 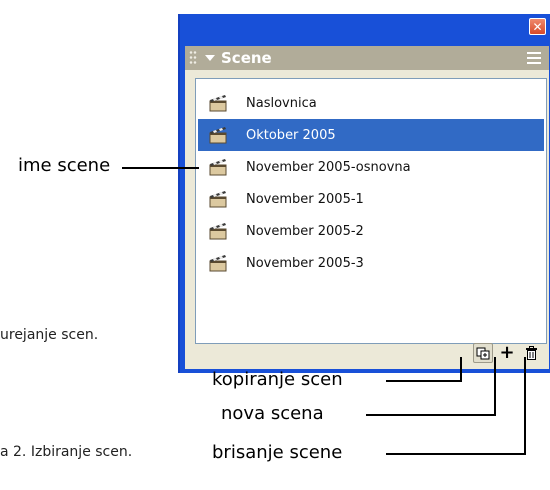 What do you see at coordinates (64, 165) in the screenshot?
I see `annotation-scene-name: ime scene` at bounding box center [64, 165].